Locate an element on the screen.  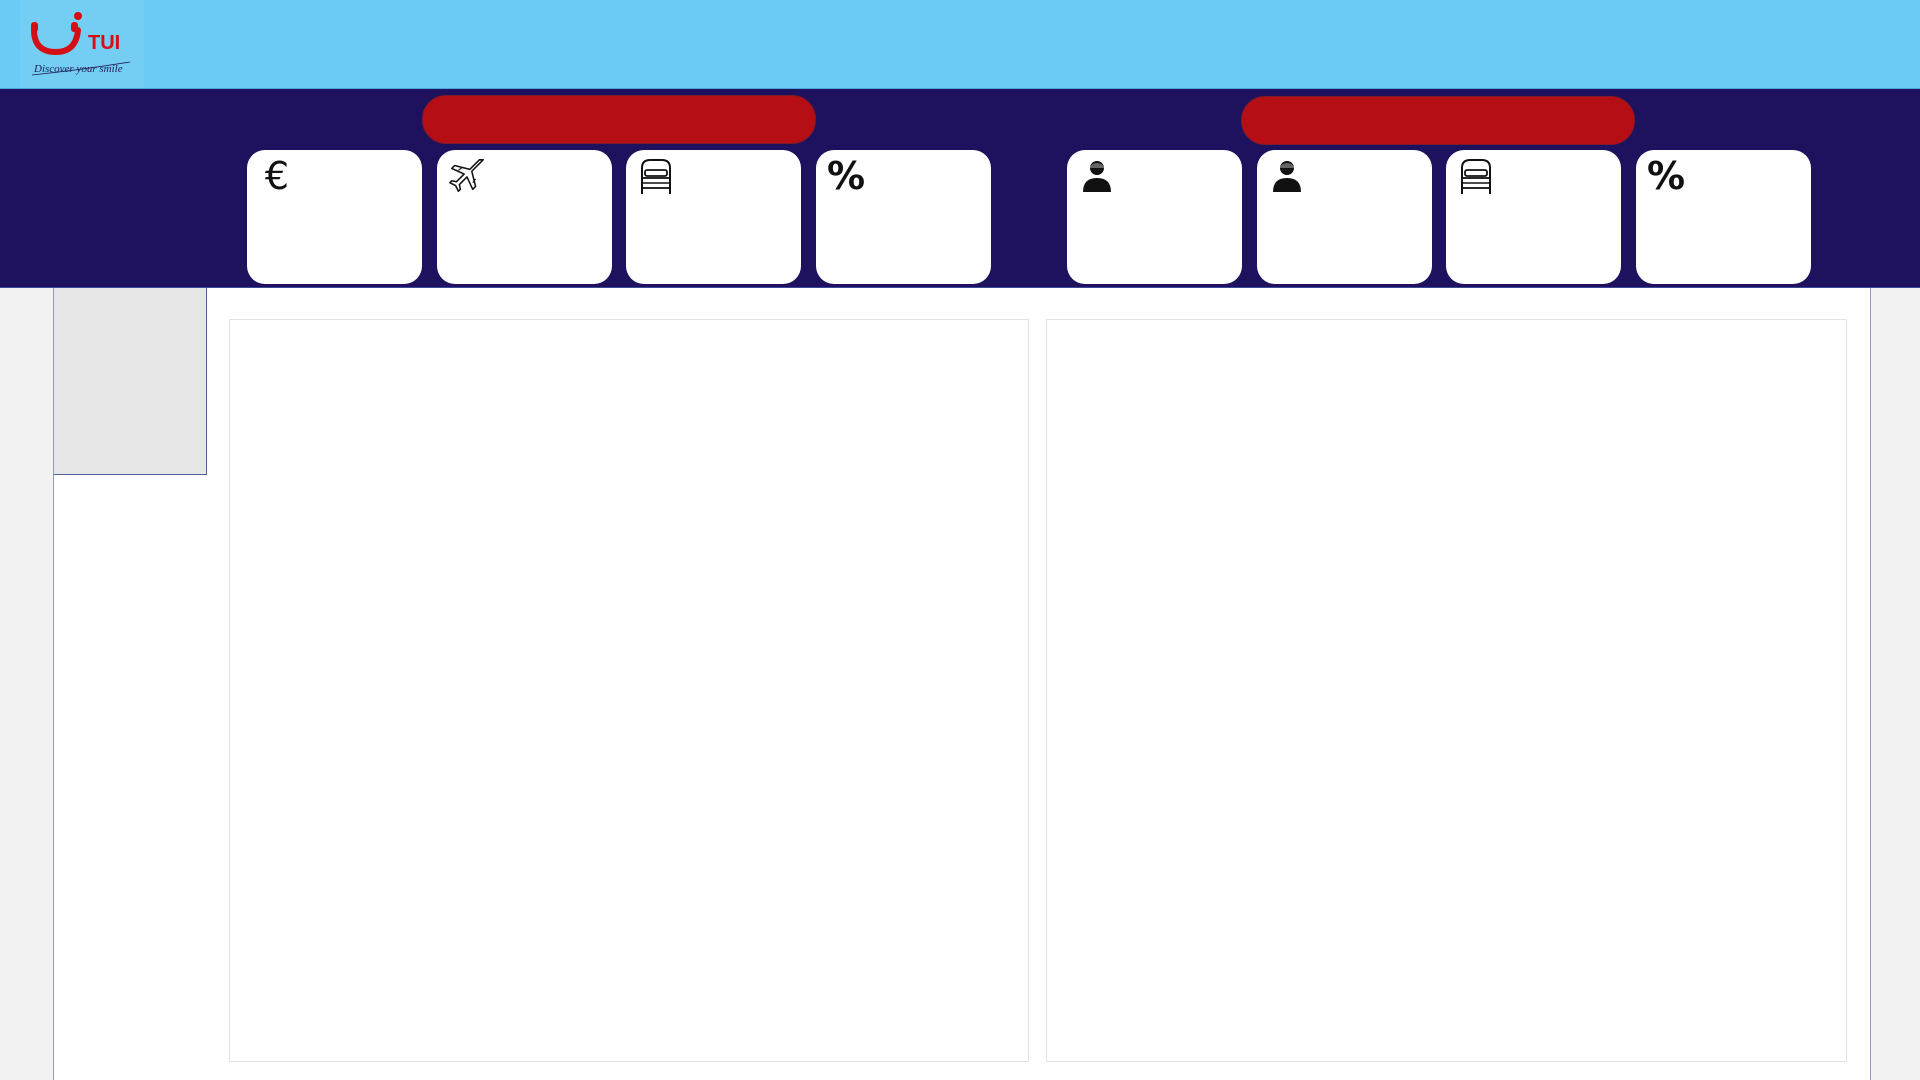
tui-logo-text: TUI is located at coordinates (104, 43).